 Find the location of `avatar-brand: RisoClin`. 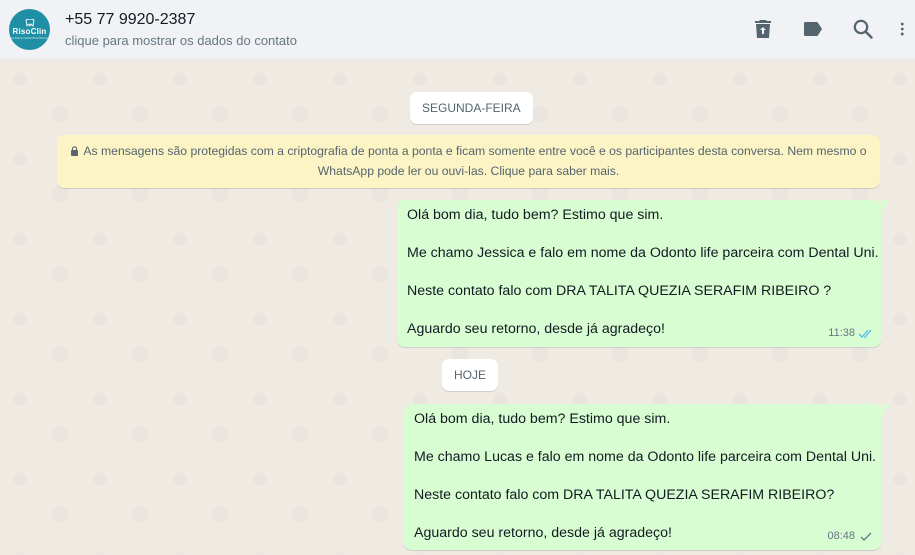

avatar-brand: RisoClin is located at coordinates (29, 31).